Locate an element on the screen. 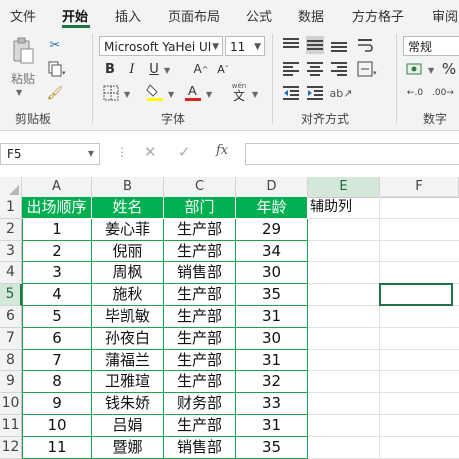  fill-color-icon is located at coordinates (155, 92).